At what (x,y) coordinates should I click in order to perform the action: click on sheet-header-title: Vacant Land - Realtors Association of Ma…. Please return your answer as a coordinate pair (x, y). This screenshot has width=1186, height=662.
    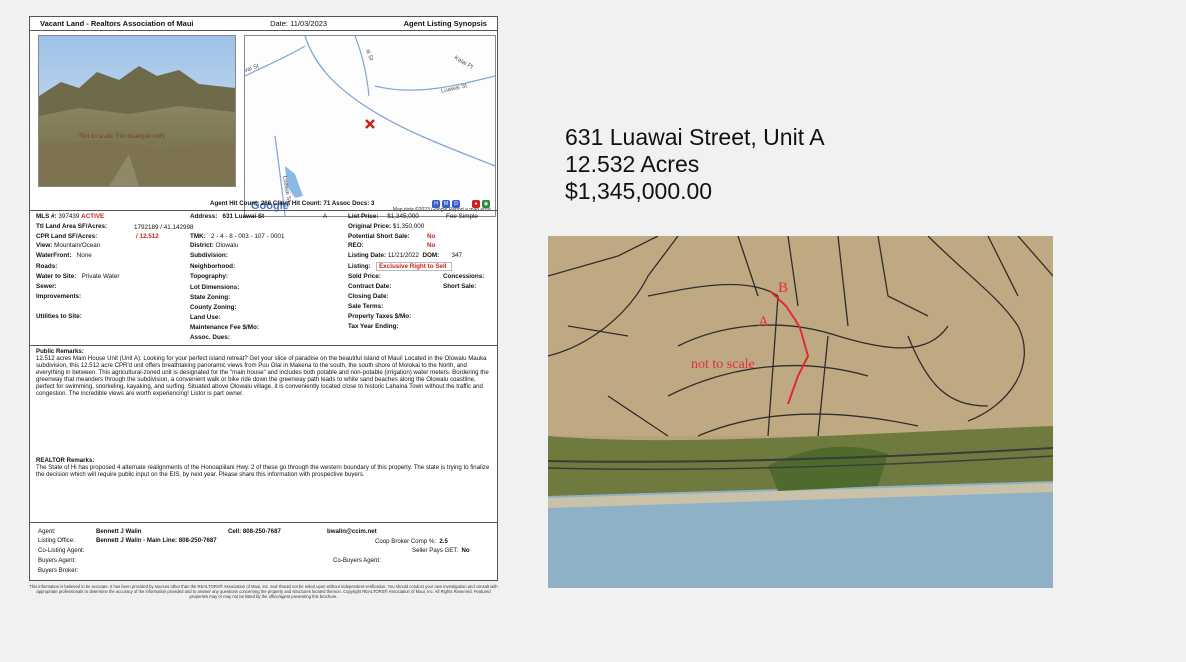
    Looking at the image, I should click on (117, 23).